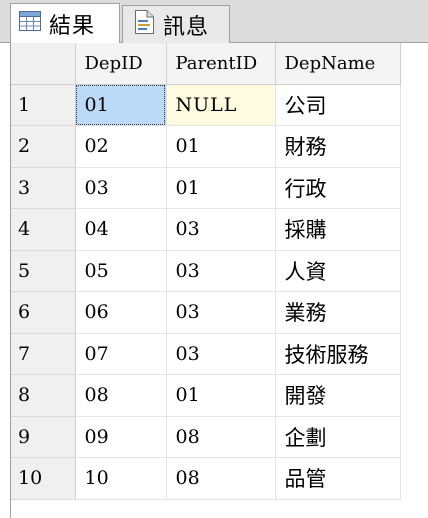  I want to click on row-number: 6, so click(43, 312).